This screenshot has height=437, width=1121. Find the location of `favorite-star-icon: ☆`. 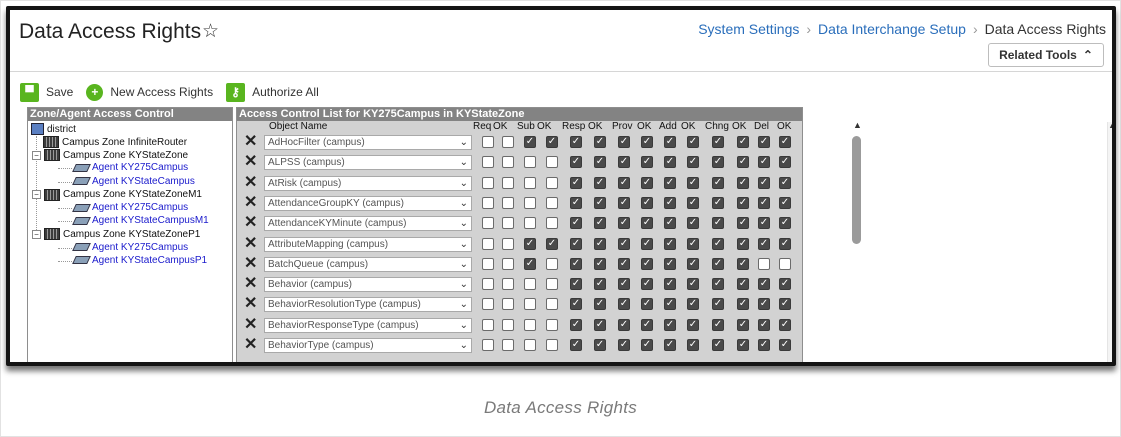

favorite-star-icon: ☆ is located at coordinates (210, 31).